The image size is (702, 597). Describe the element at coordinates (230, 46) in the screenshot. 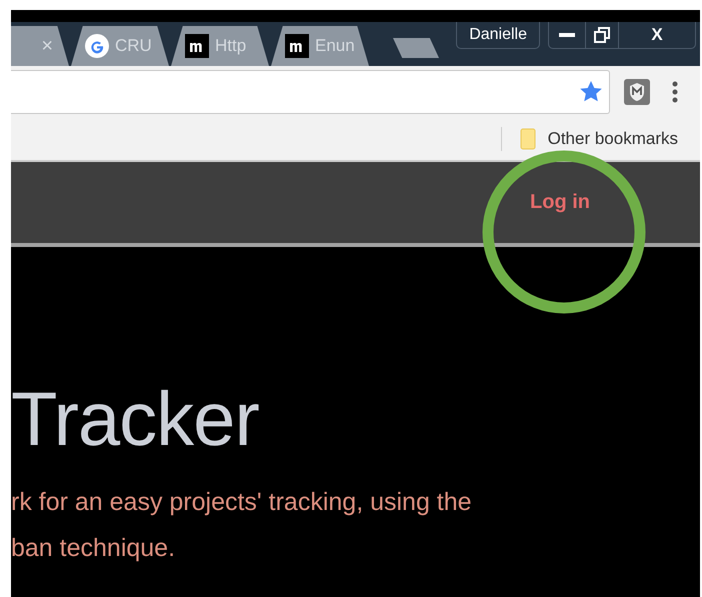

I see `tab-title: Http` at that location.